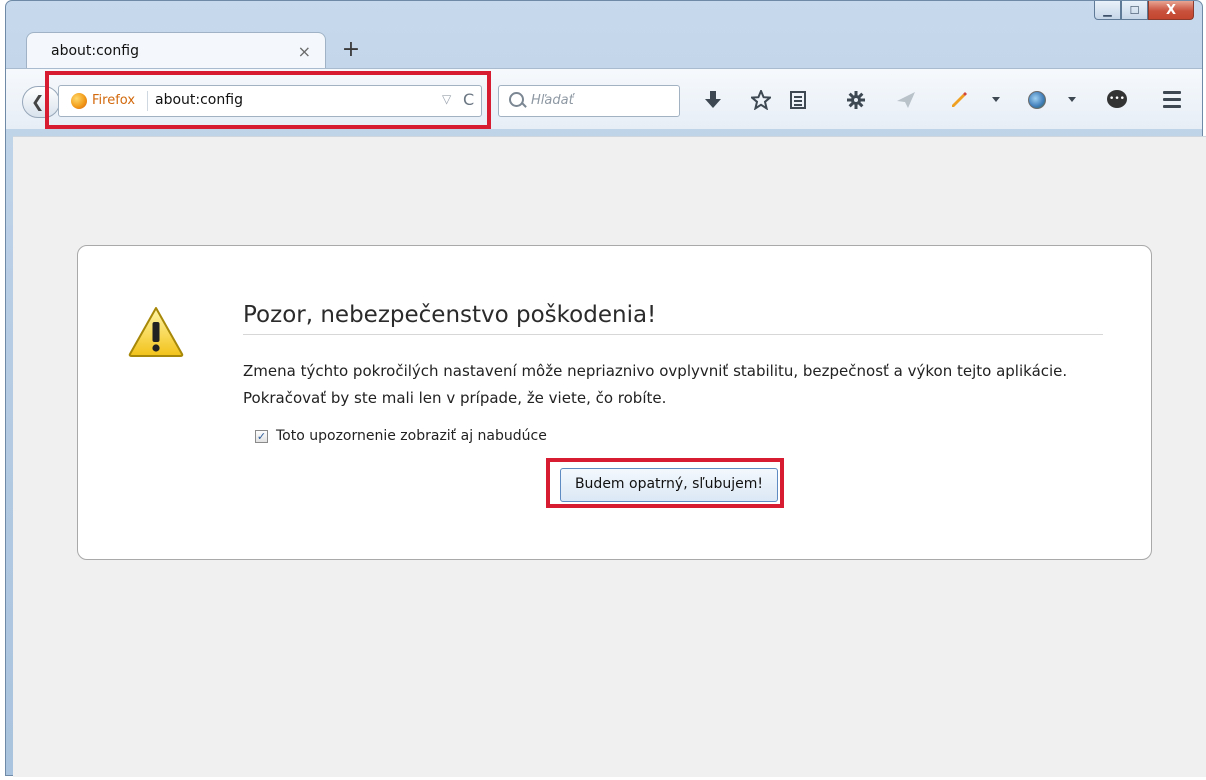 The height and width of the screenshot is (780, 1206). I want to click on pencil-icon, so click(960, 99).